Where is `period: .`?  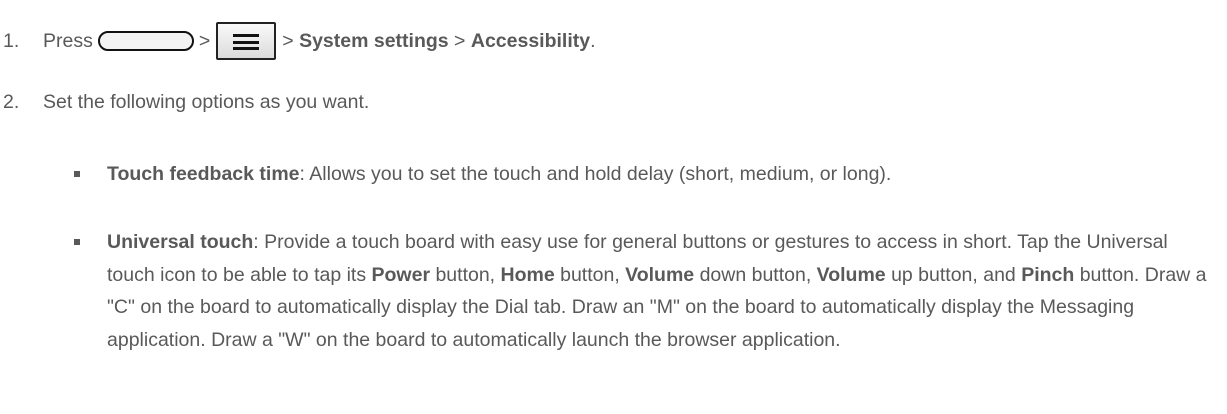
period: . is located at coordinates (593, 40).